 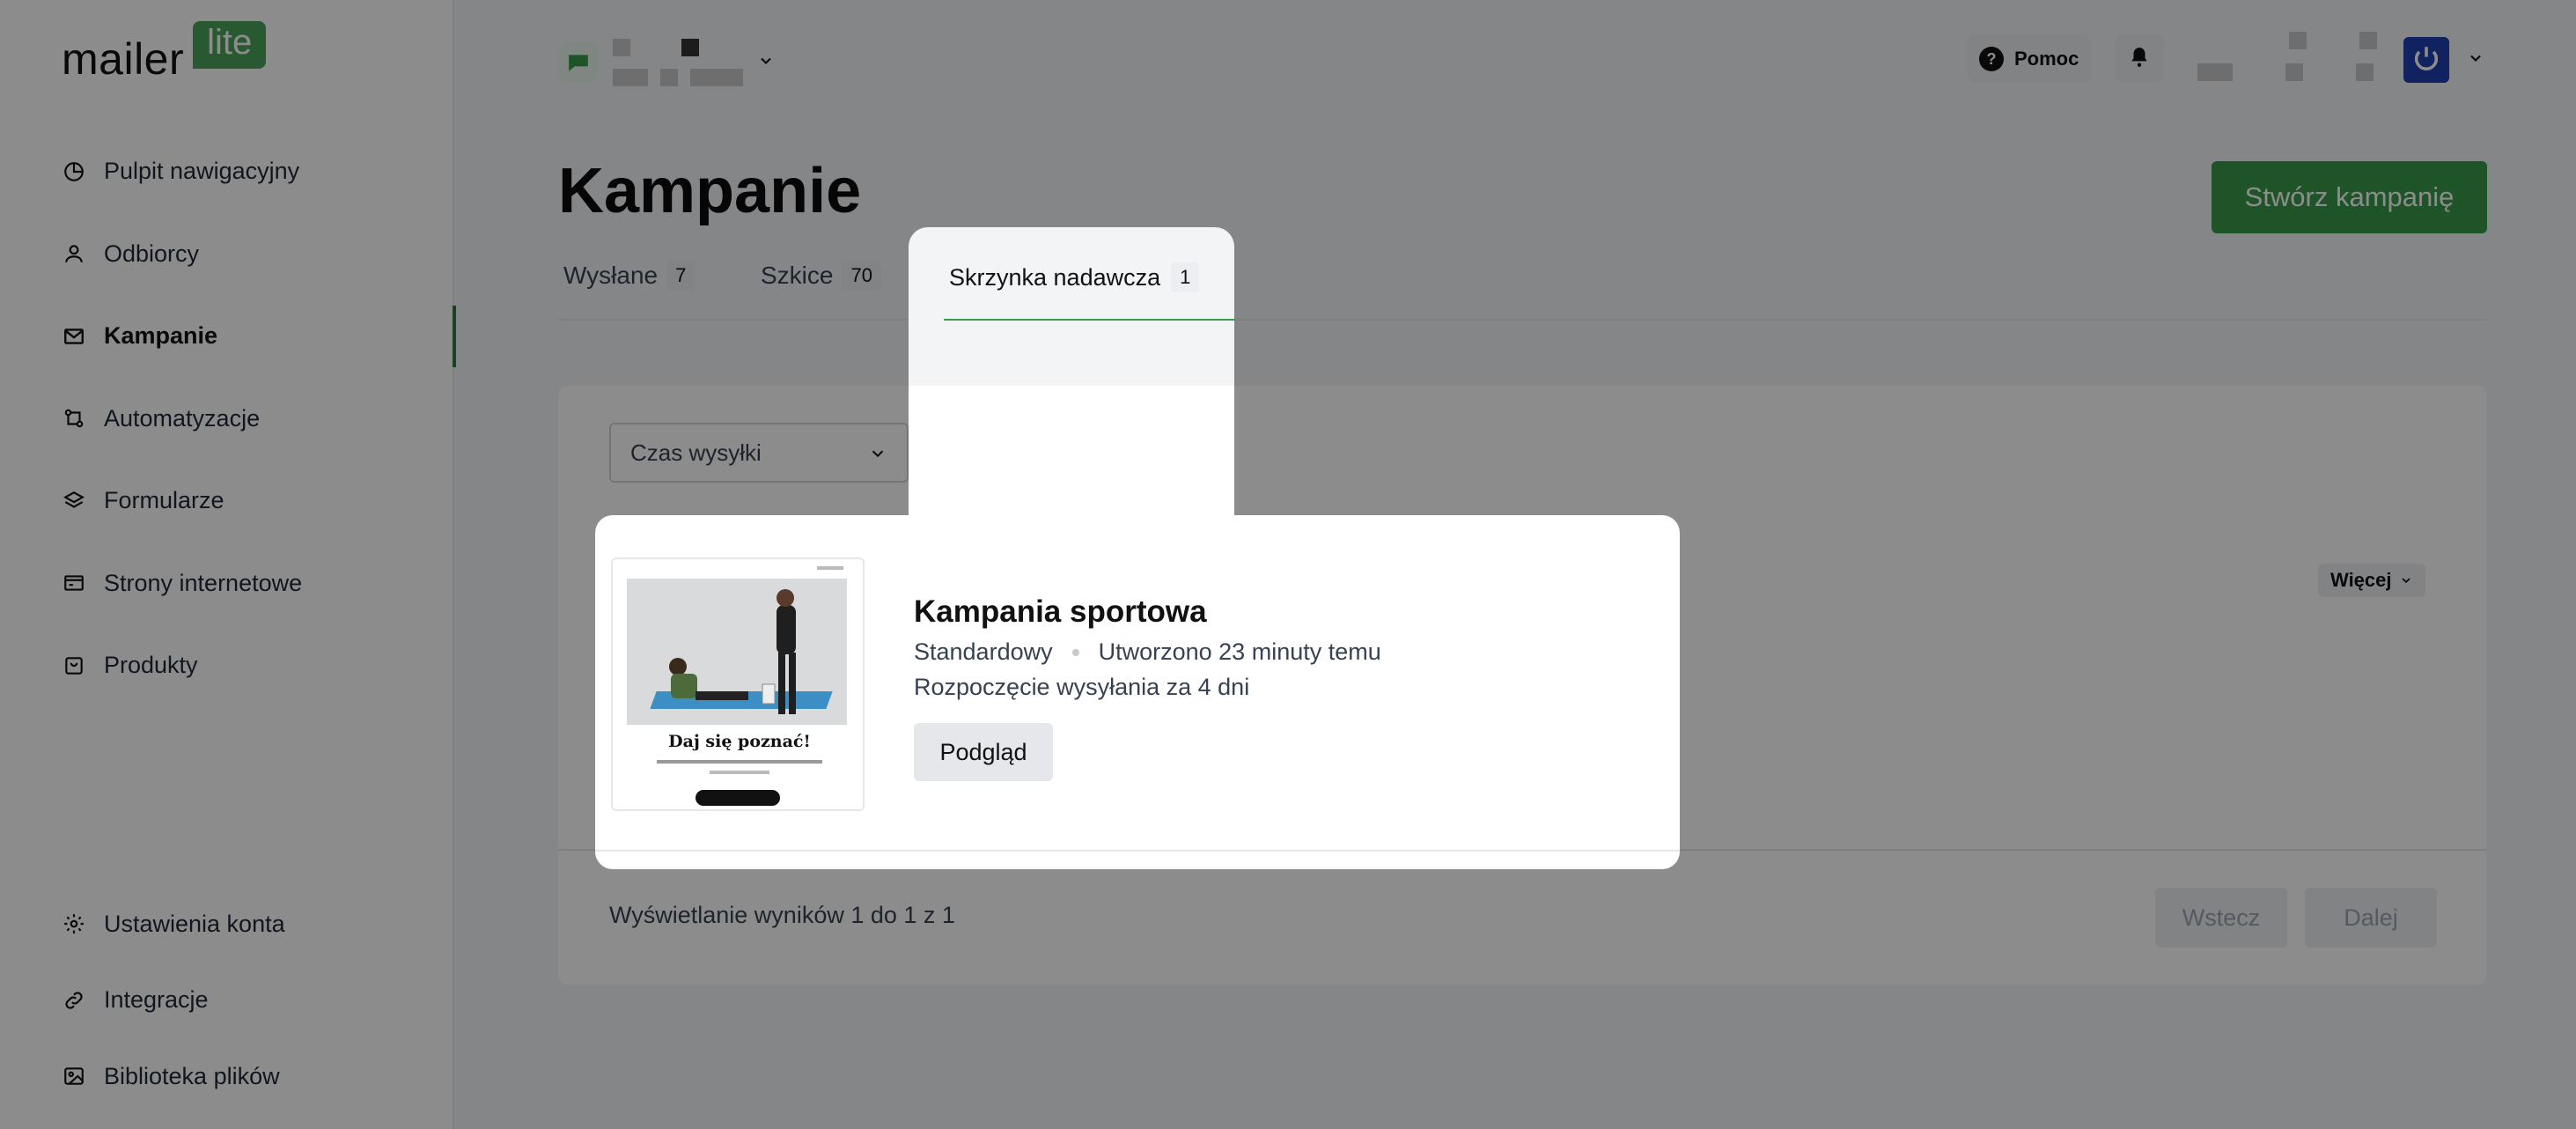 What do you see at coordinates (1075, 652) in the screenshot?
I see `separator-dot` at bounding box center [1075, 652].